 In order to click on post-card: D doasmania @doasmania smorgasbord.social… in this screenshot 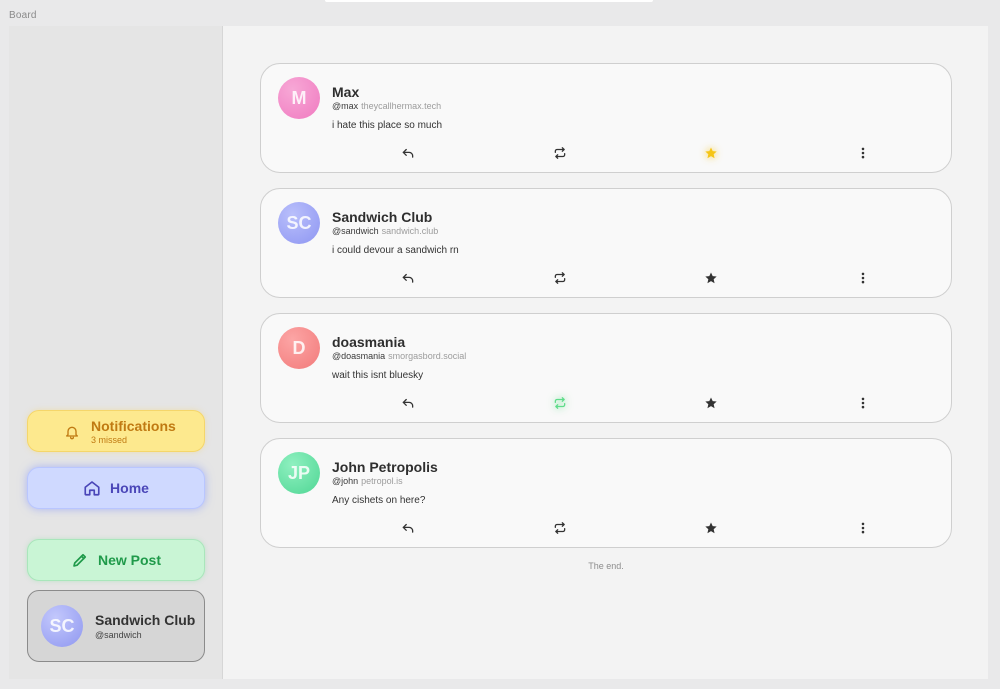, I will do `click(606, 368)`.